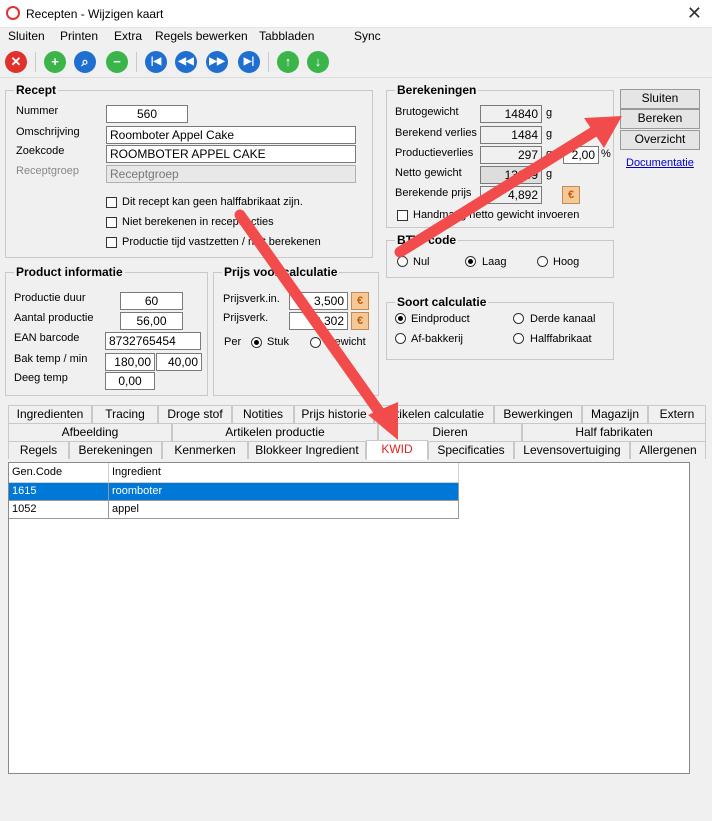 This screenshot has height=821, width=712. What do you see at coordinates (549, 113) in the screenshot?
I see `unit-g: g` at bounding box center [549, 113].